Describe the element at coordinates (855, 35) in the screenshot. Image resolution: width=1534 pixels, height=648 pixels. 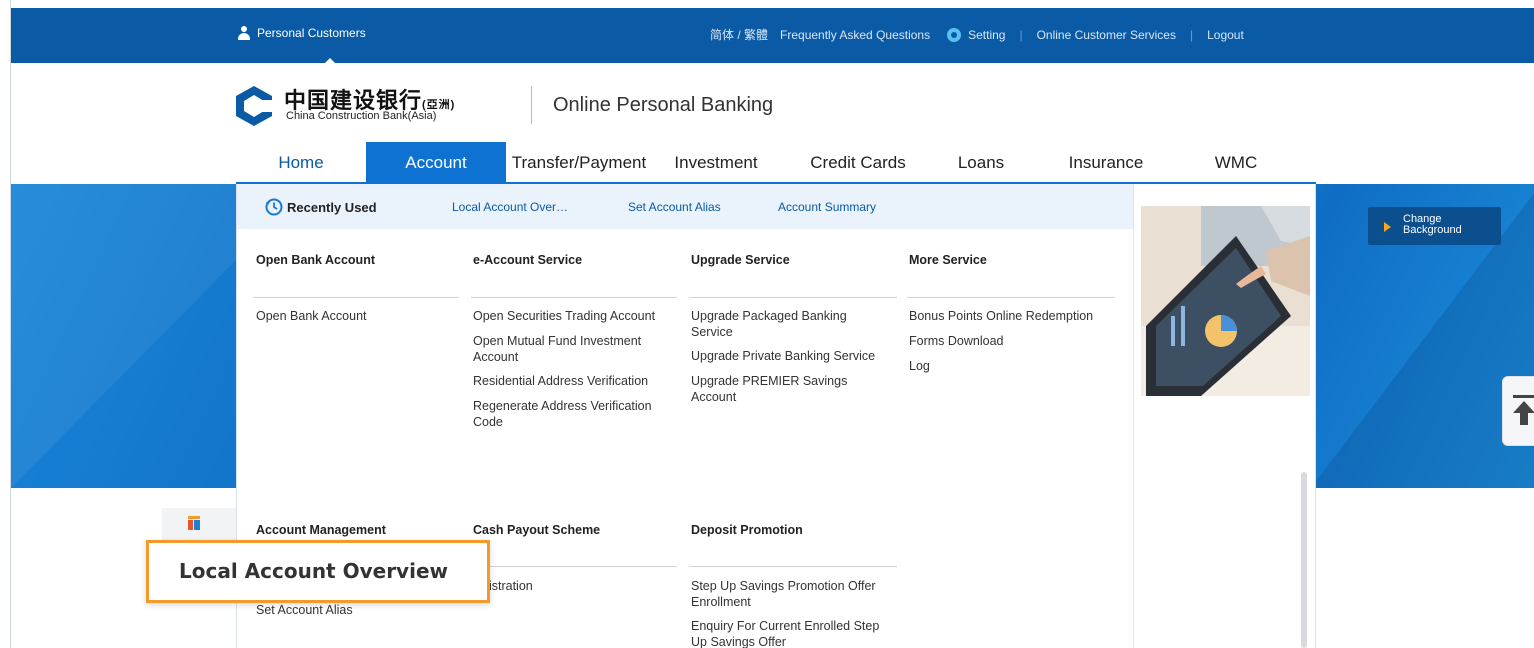
I see `faq-link: Frequently Asked Questions` at that location.